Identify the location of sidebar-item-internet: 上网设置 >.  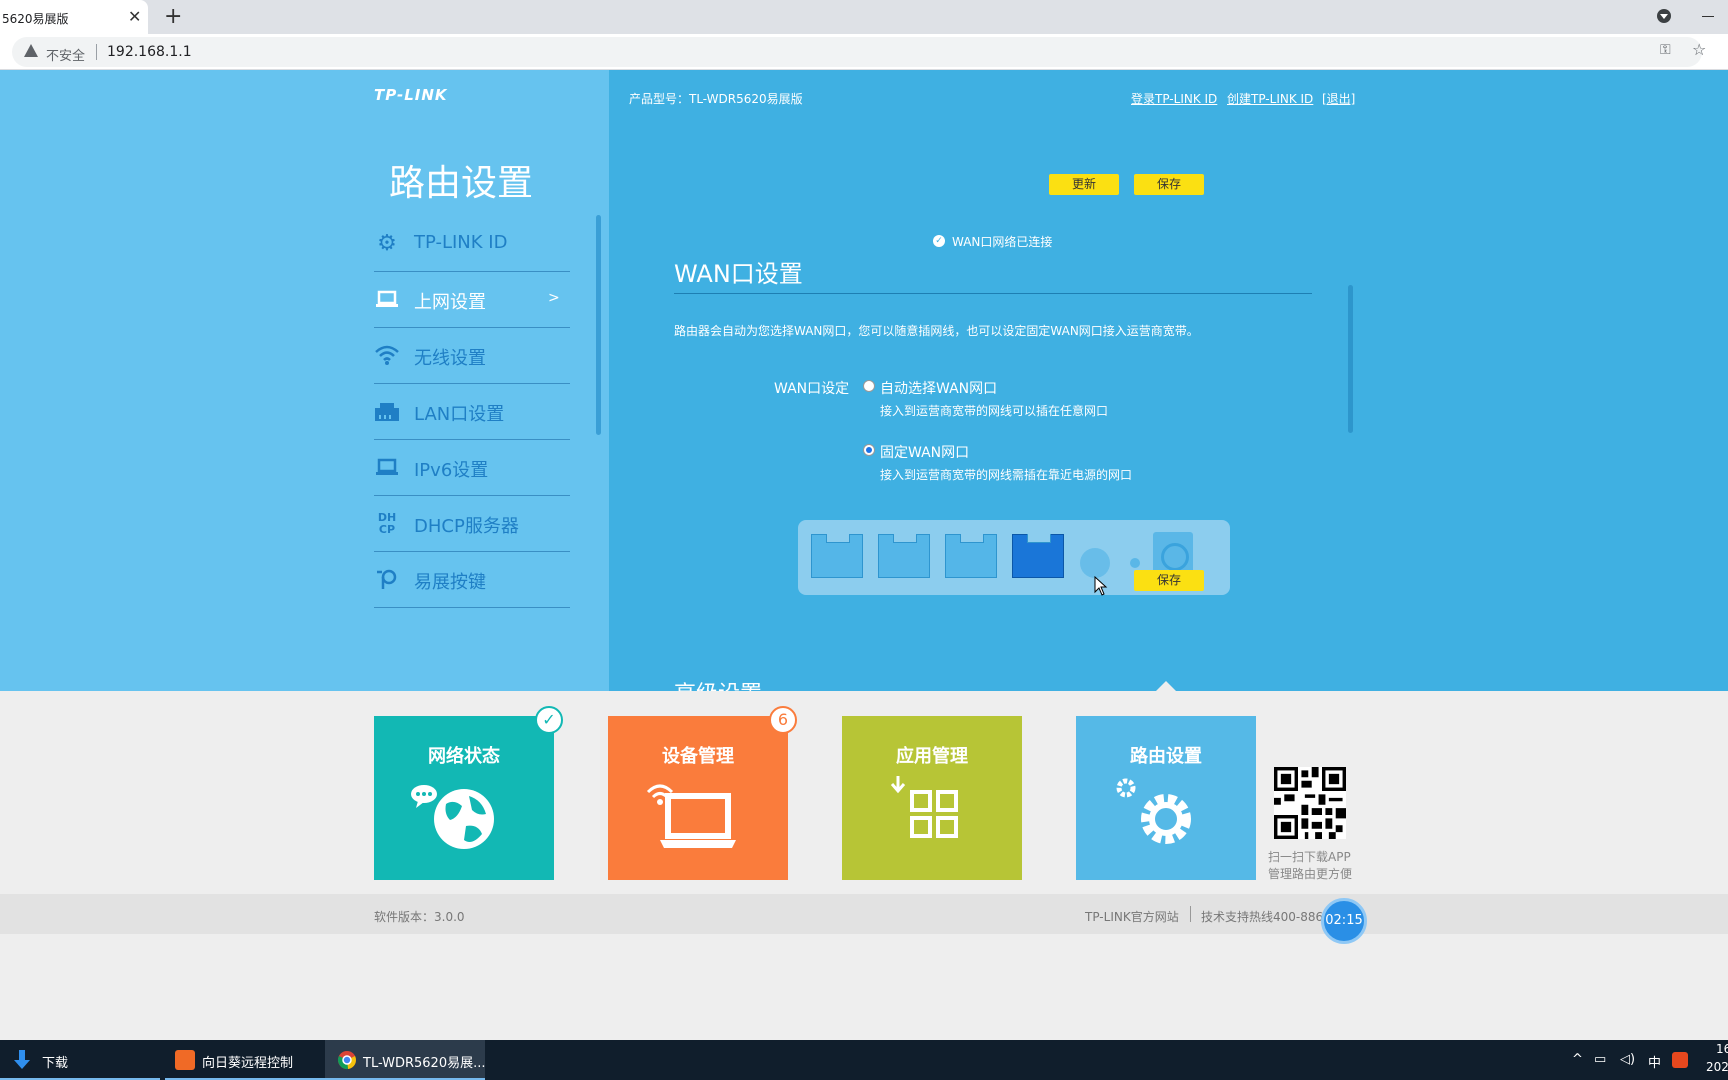
(472, 300).